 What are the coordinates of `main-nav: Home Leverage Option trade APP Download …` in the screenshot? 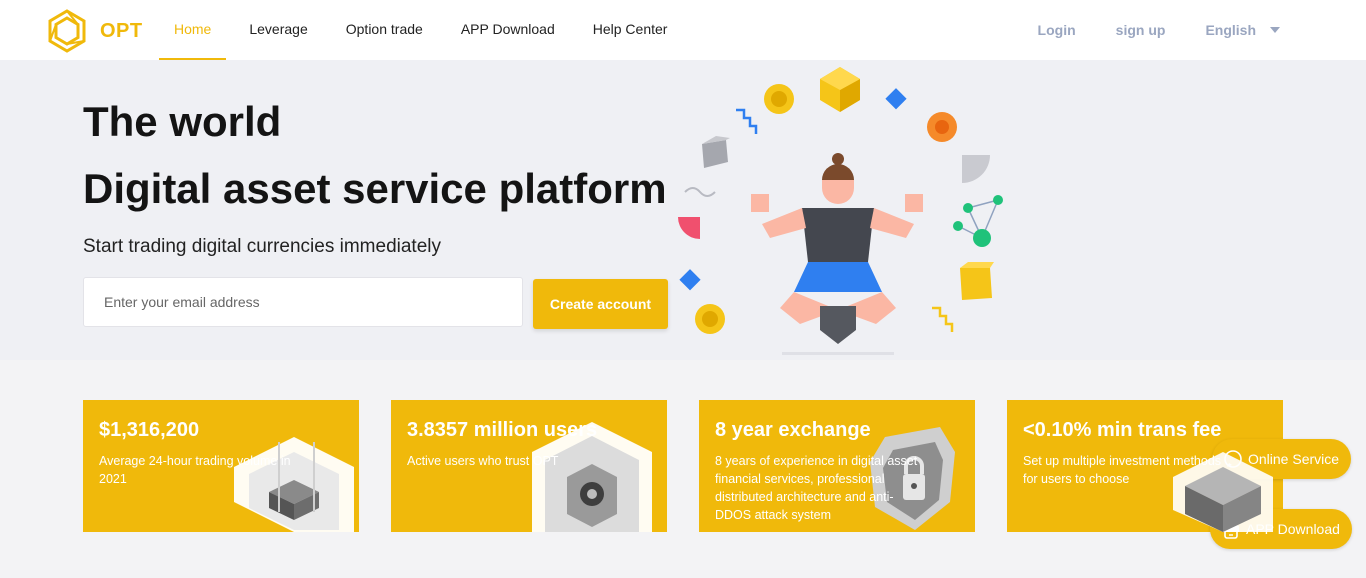 It's located at (424, 30).